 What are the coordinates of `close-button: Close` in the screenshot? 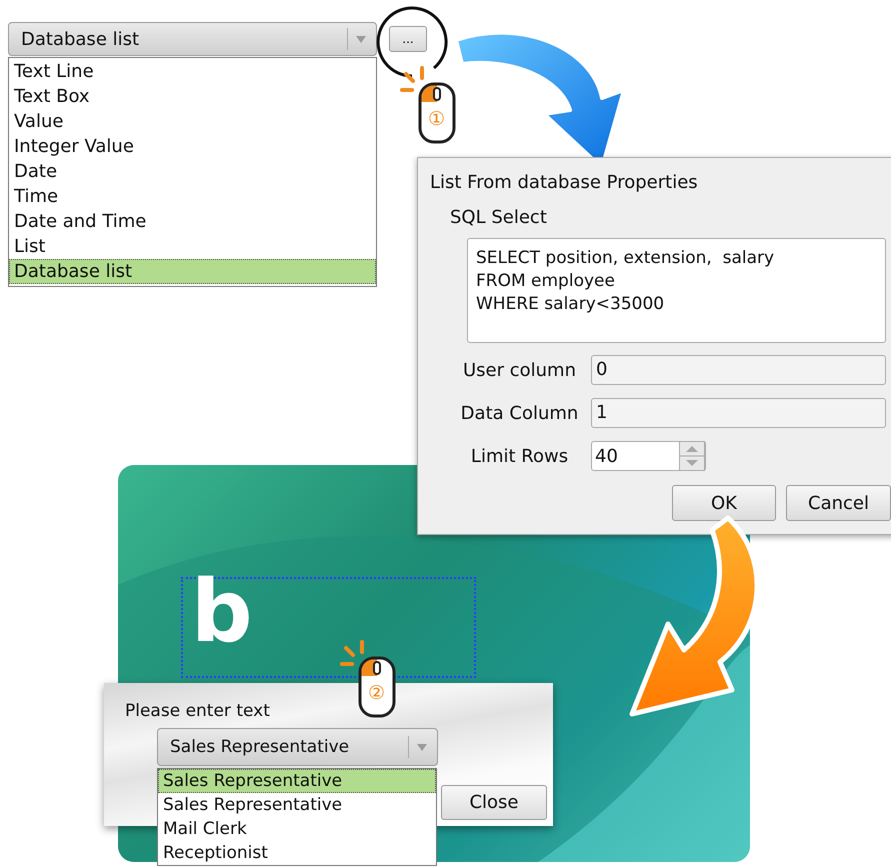 It's located at (494, 802).